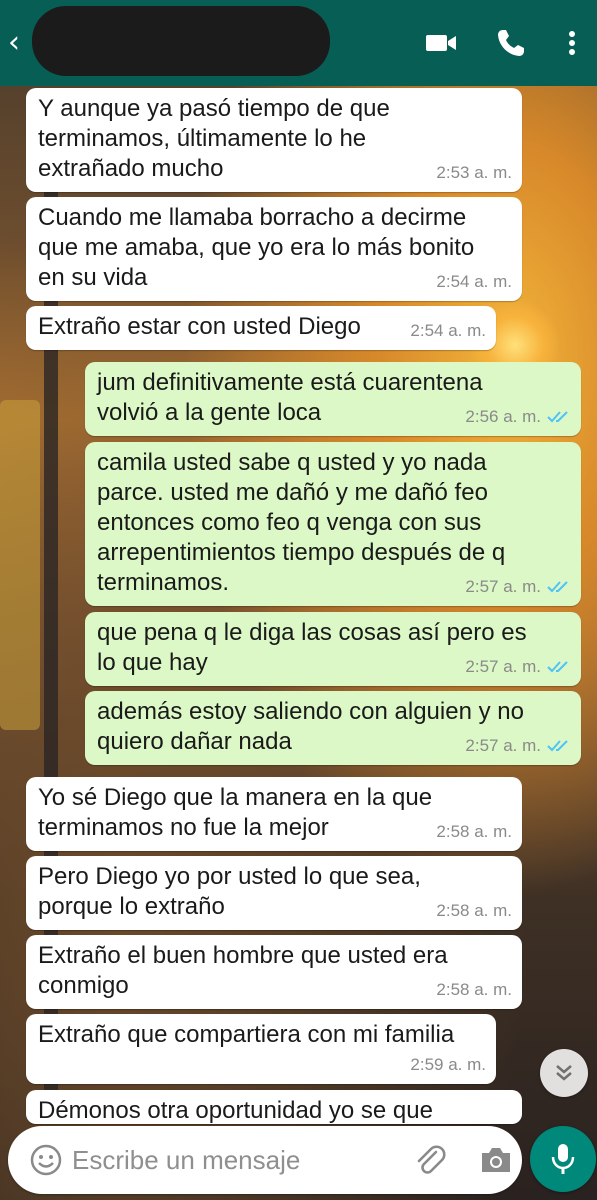 This screenshot has width=597, height=1200. I want to click on contact-name-redacted, so click(181, 41).